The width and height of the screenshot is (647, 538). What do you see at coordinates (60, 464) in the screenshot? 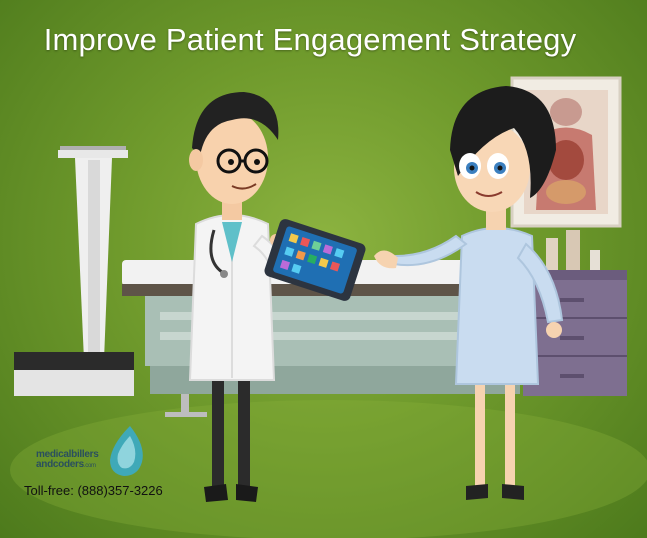
I see `brand-line-2: andcoders` at bounding box center [60, 464].